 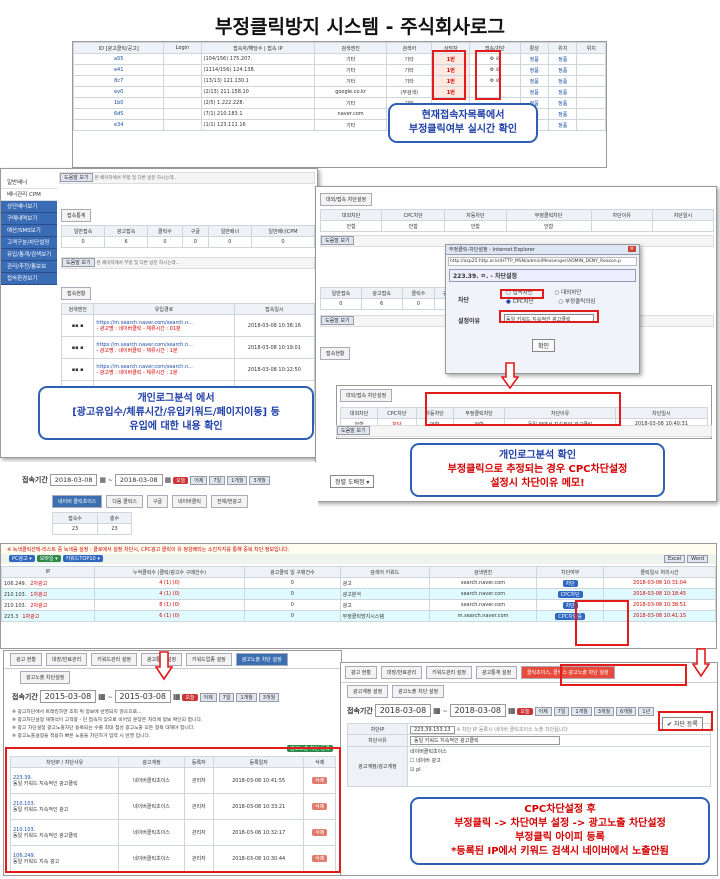 I want to click on sidebar-item: 구매내역보기, so click(x=29, y=219).